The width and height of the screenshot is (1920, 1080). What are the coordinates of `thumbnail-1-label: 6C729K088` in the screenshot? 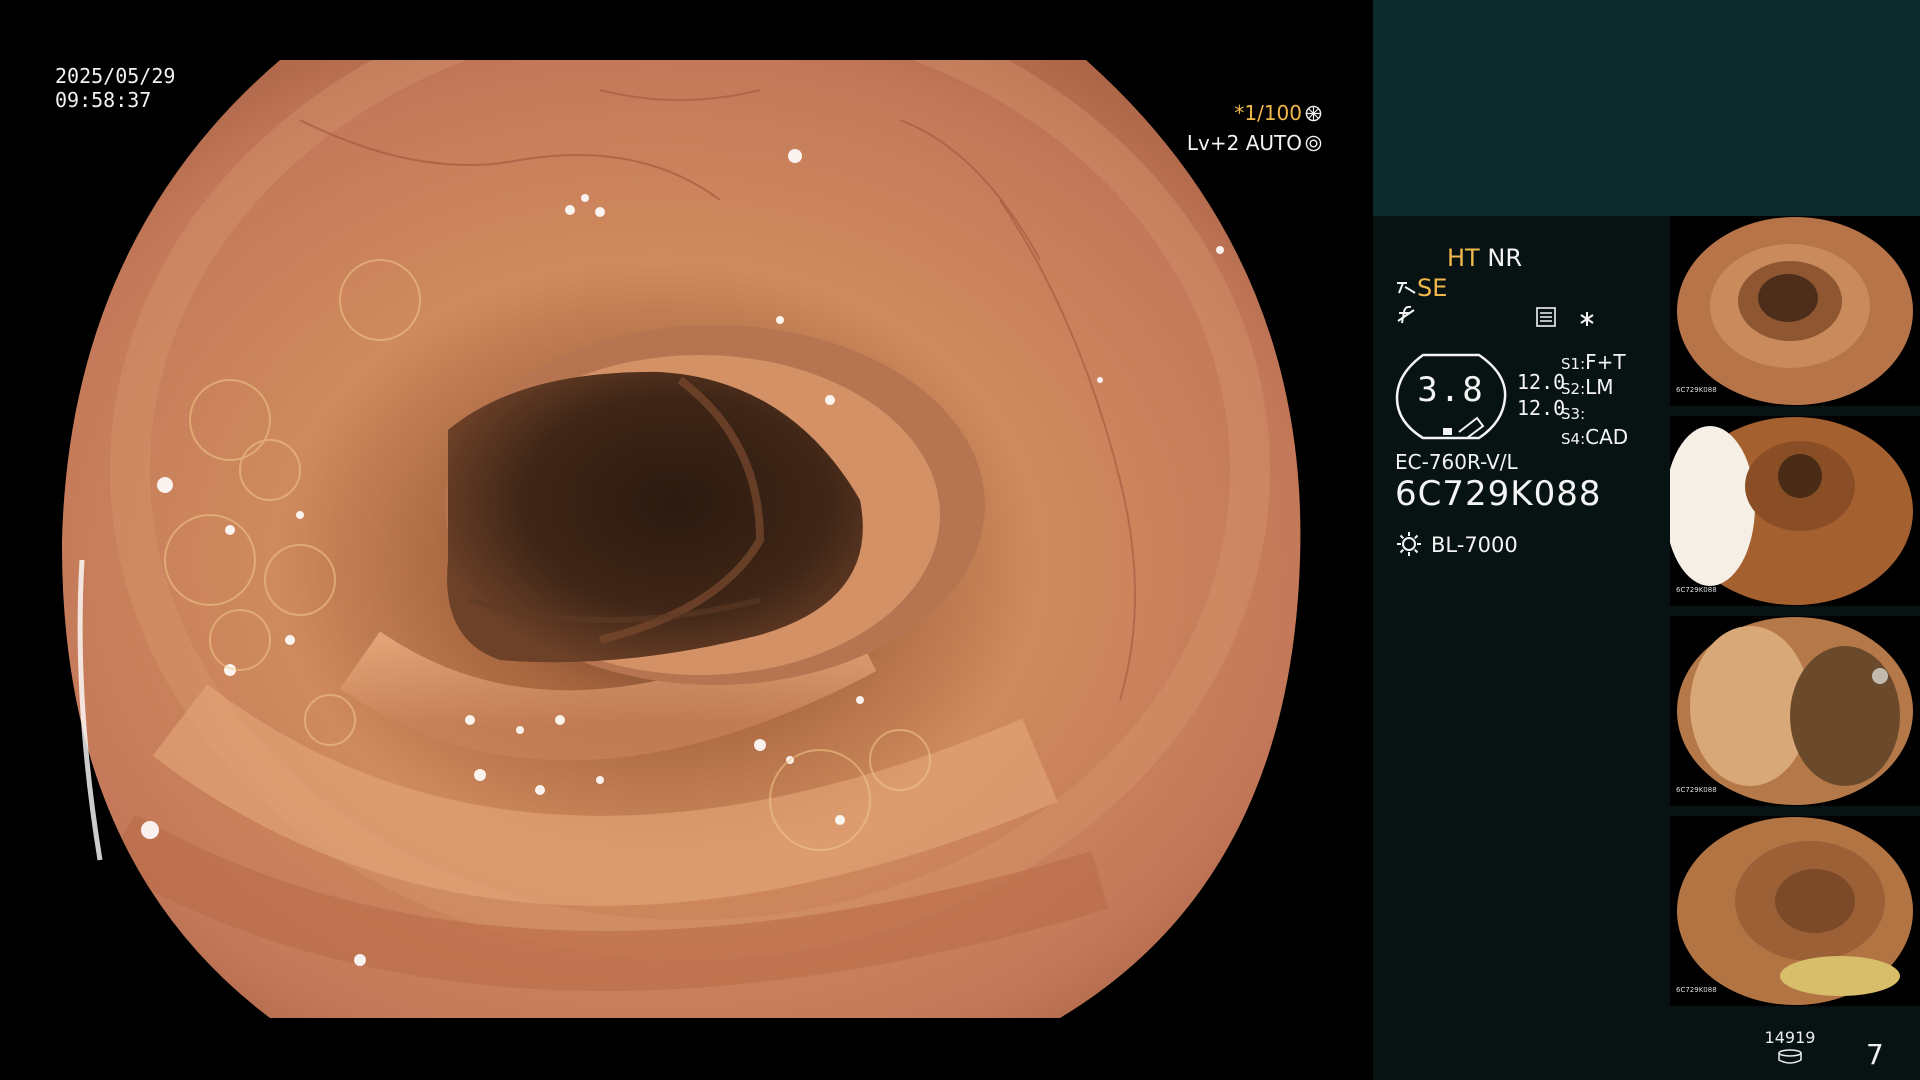 It's located at (1696, 390).